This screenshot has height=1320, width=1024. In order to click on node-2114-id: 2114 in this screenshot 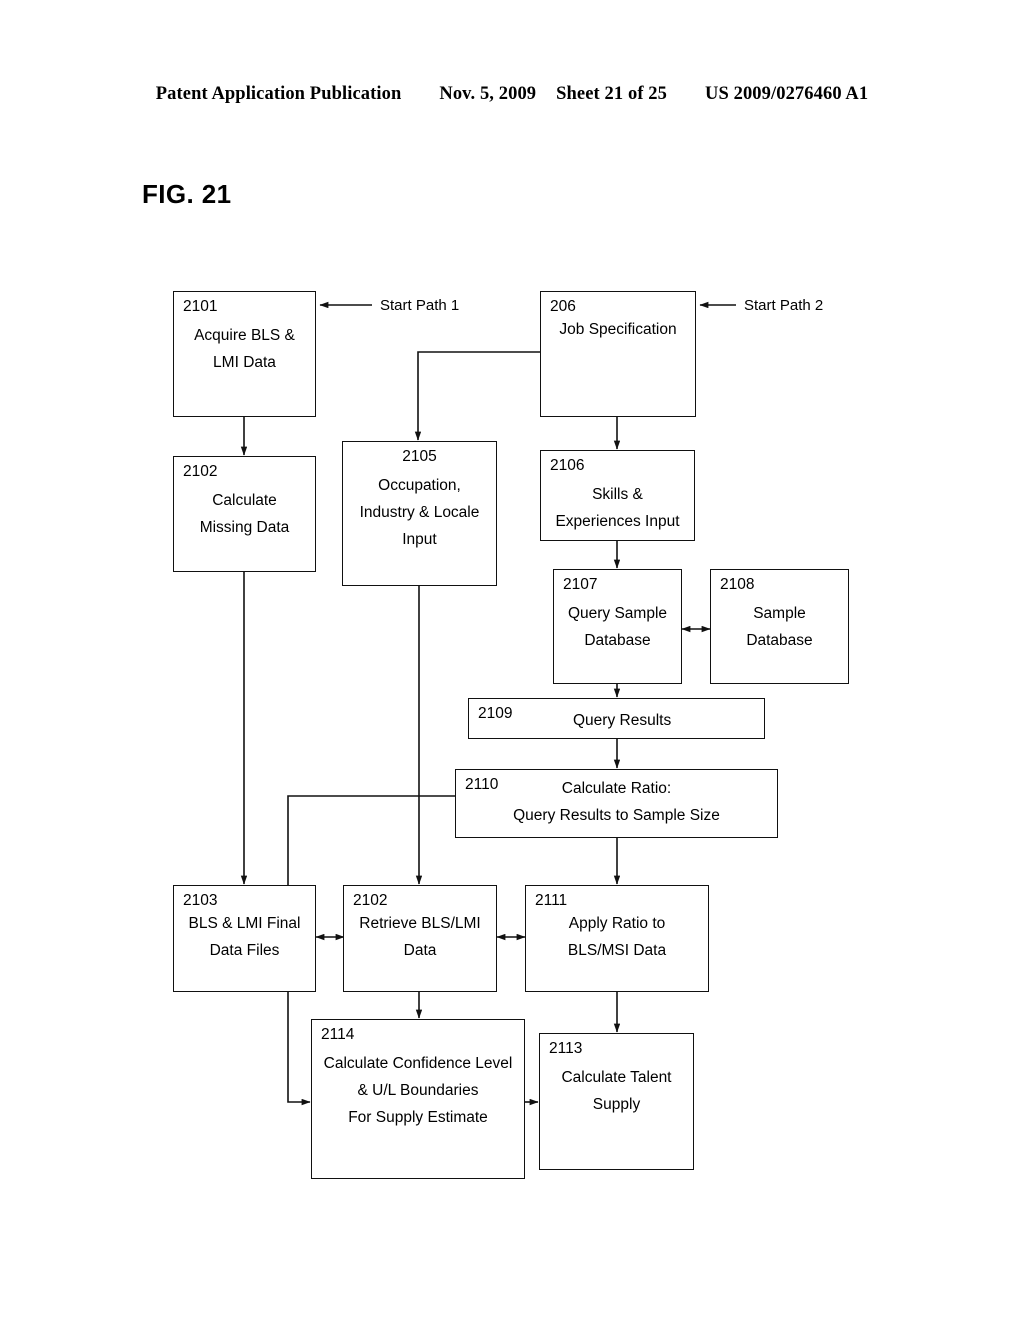, I will do `click(338, 1034)`.